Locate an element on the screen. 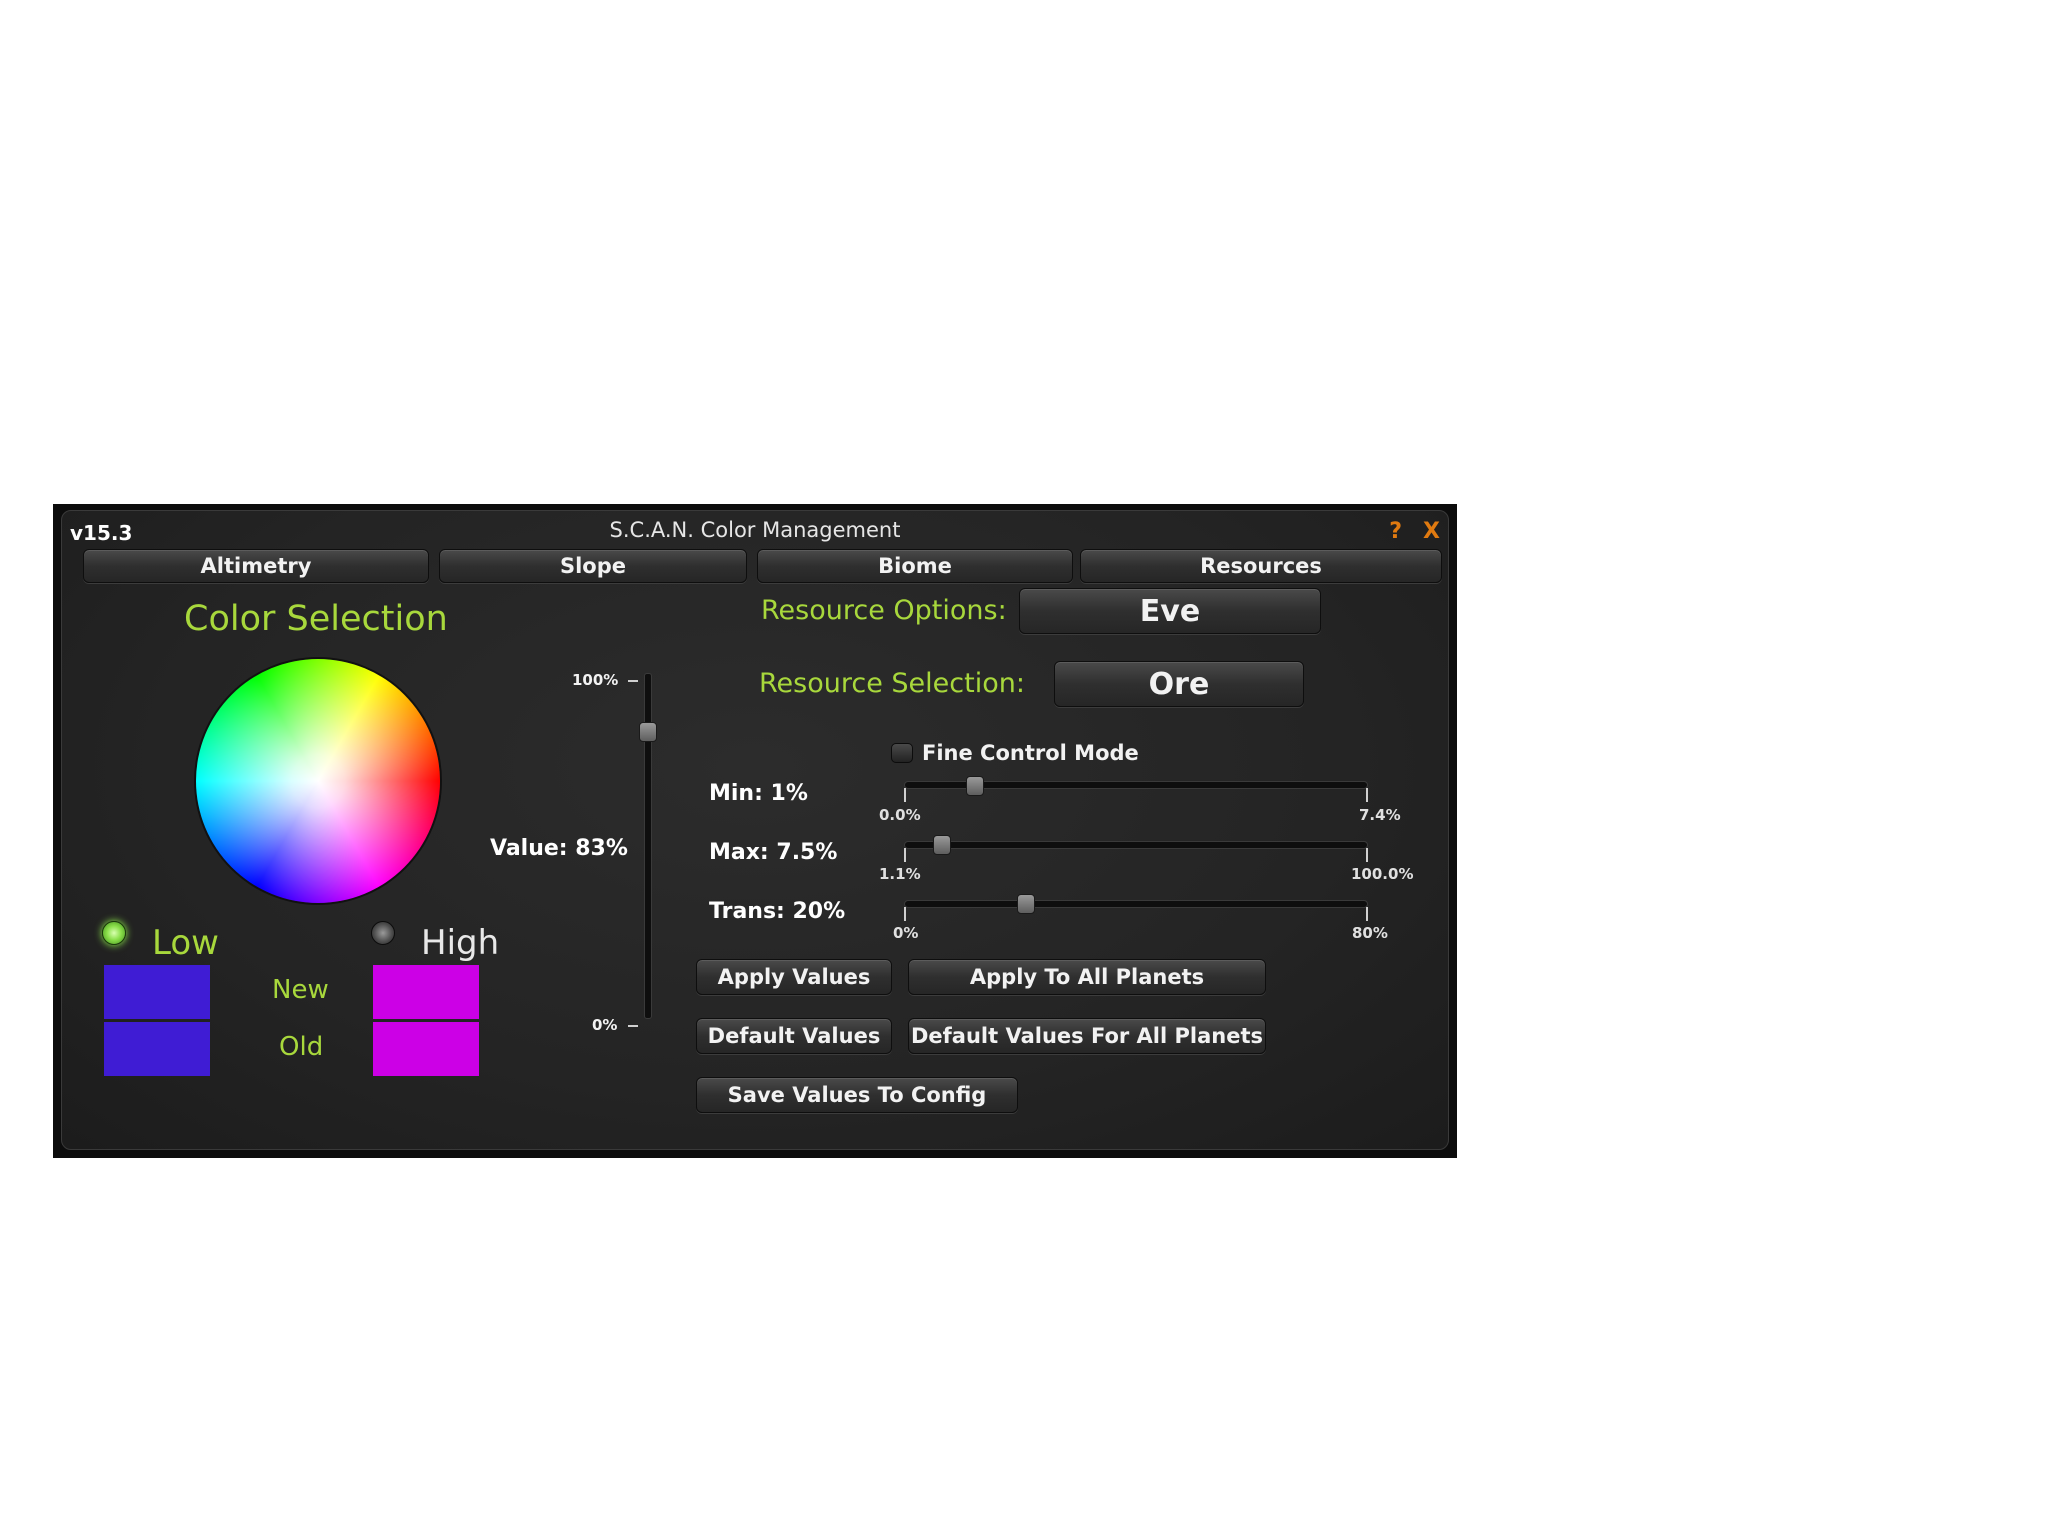 Image resolution: width=2048 pixels, height=1536 pixels. tab-resources: Resources is located at coordinates (1261, 566).